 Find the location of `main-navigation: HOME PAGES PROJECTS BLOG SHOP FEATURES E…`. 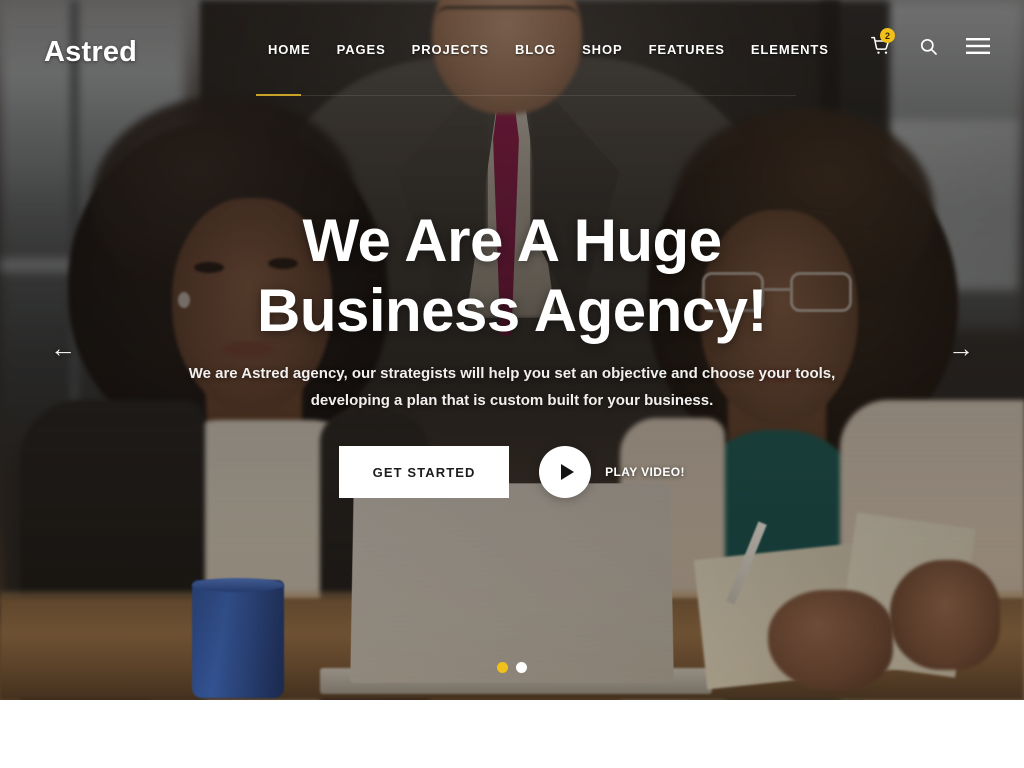

main-navigation: HOME PAGES PROJECTS BLOG SHOP FEATURES E… is located at coordinates (548, 49).